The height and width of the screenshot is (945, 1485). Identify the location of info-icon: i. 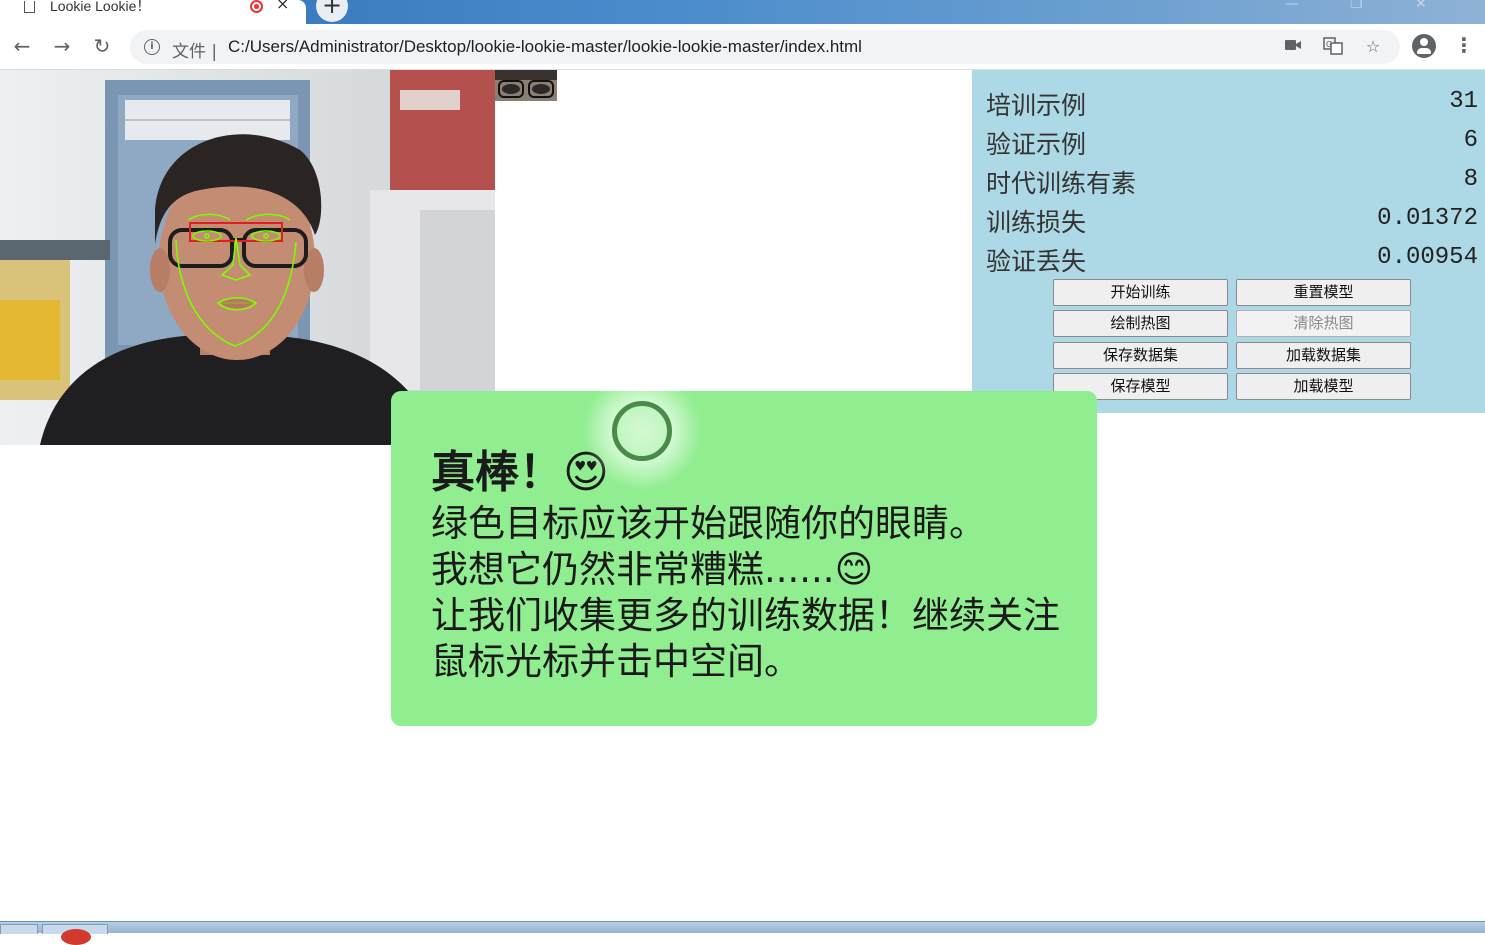
(152, 47).